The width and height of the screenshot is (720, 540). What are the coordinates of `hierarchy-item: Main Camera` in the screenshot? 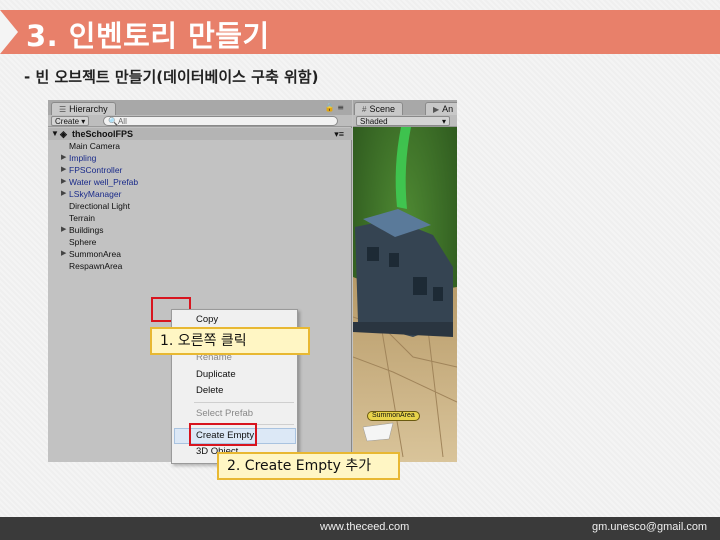 It's located at (94, 146).